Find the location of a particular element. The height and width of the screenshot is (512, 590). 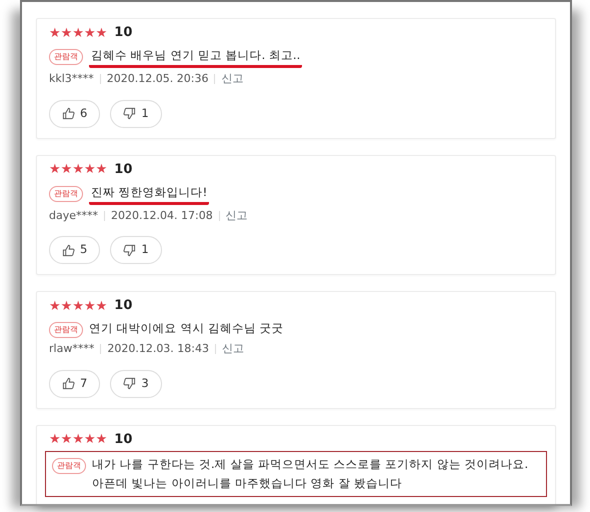

review-text: 연기 대박이에요 역시 김혜수님 굿굿 is located at coordinates (186, 328).